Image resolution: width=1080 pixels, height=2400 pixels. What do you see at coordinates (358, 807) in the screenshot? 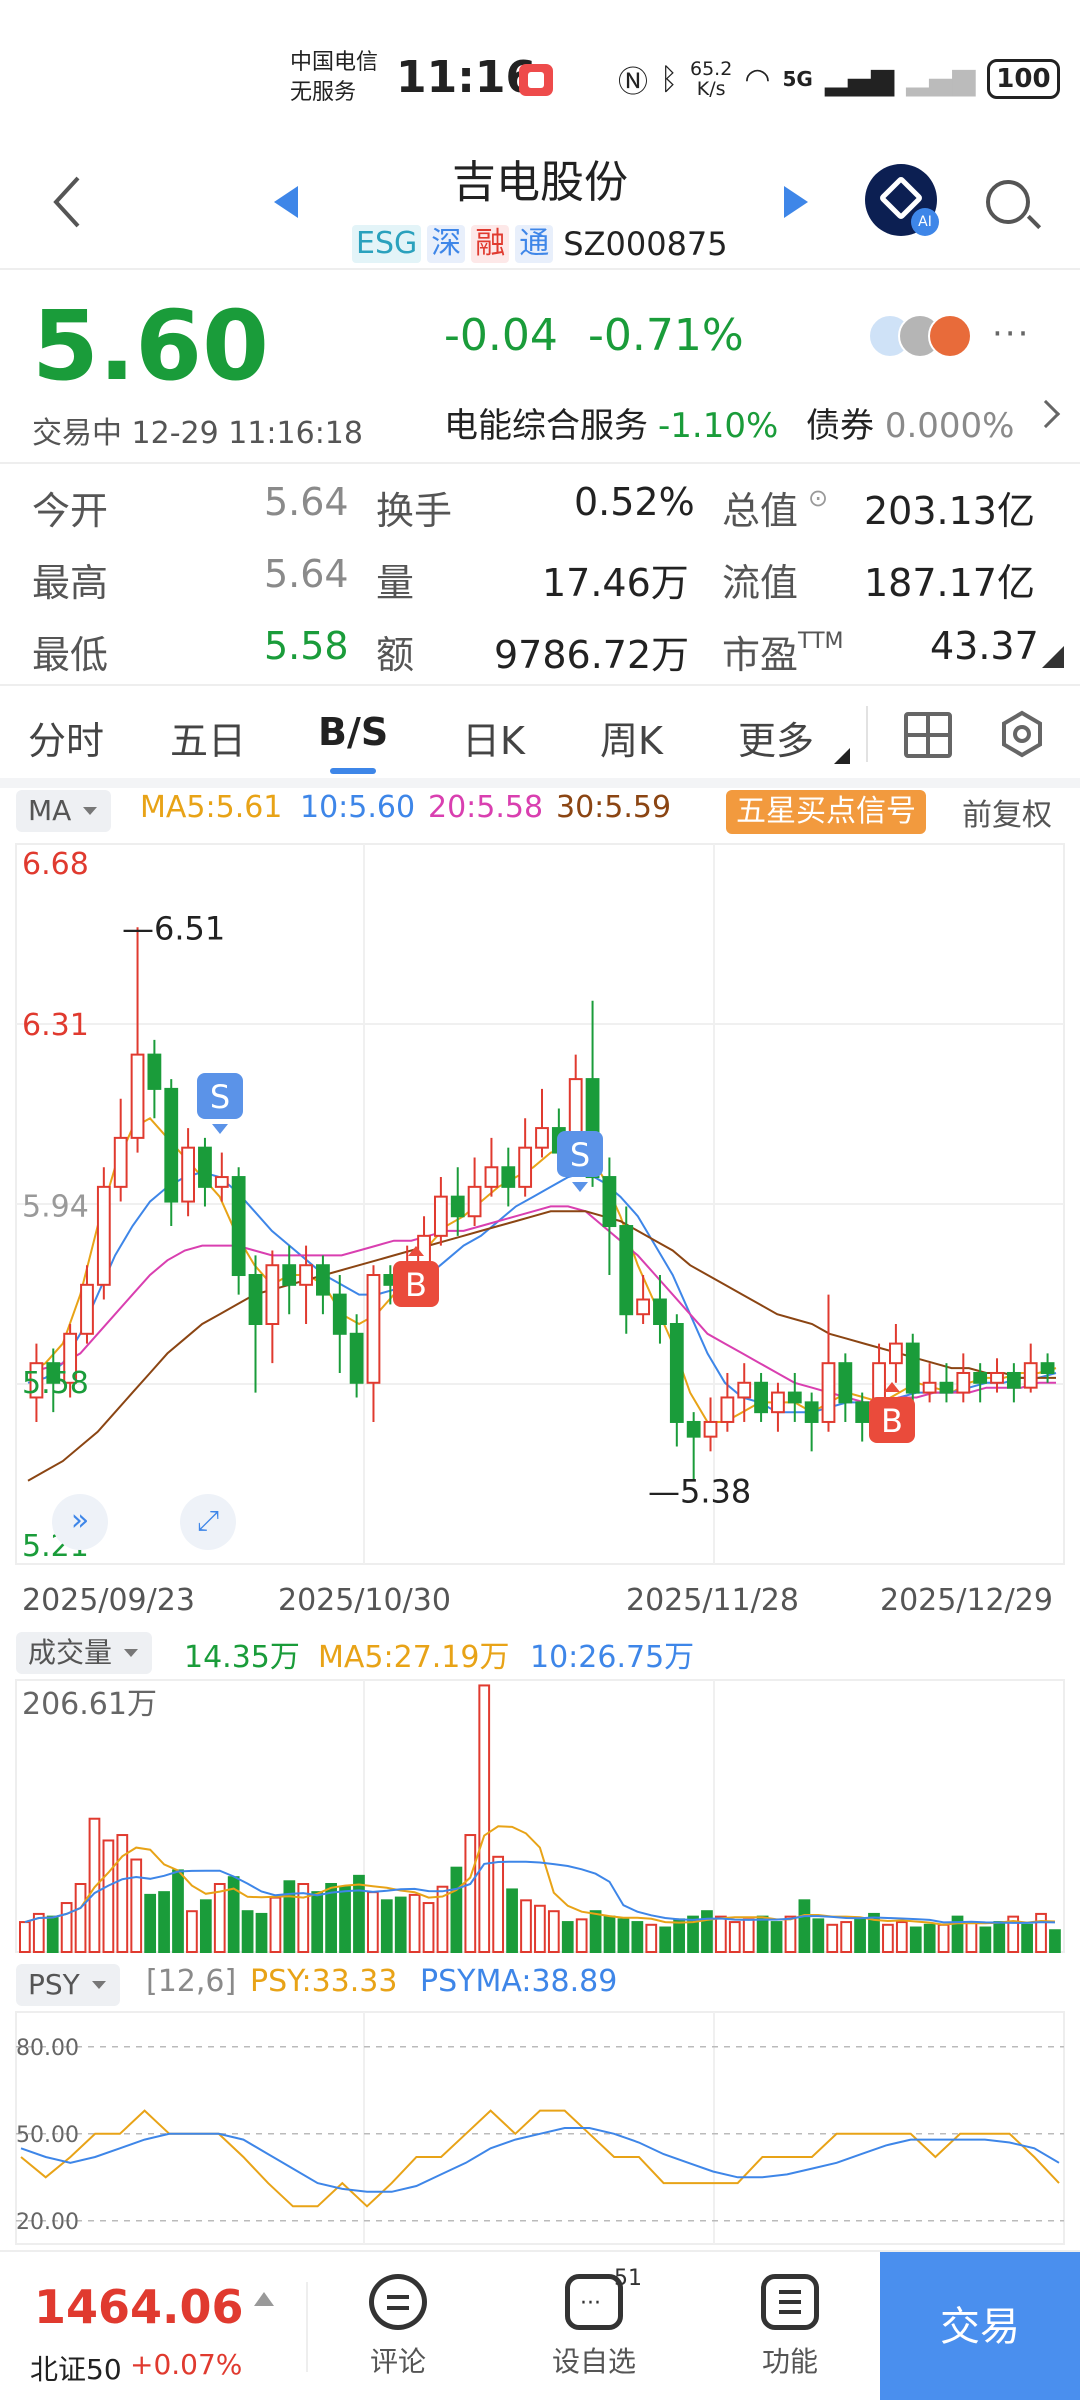
I see `ma10-value: 10:5.60` at bounding box center [358, 807].